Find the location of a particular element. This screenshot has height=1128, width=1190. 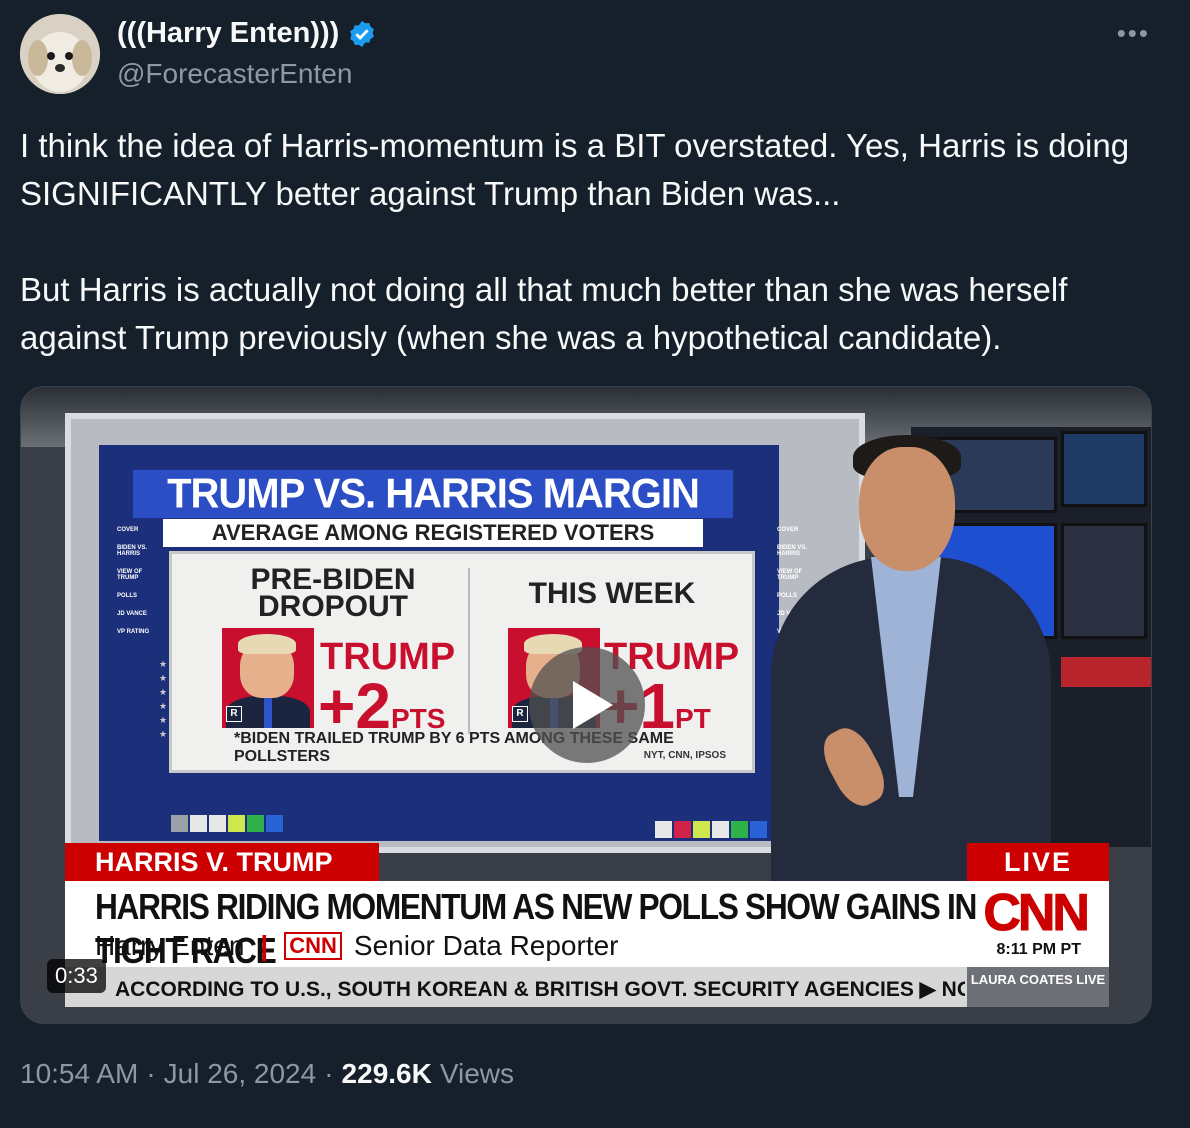

trump-photo-left: R is located at coordinates (268, 678).